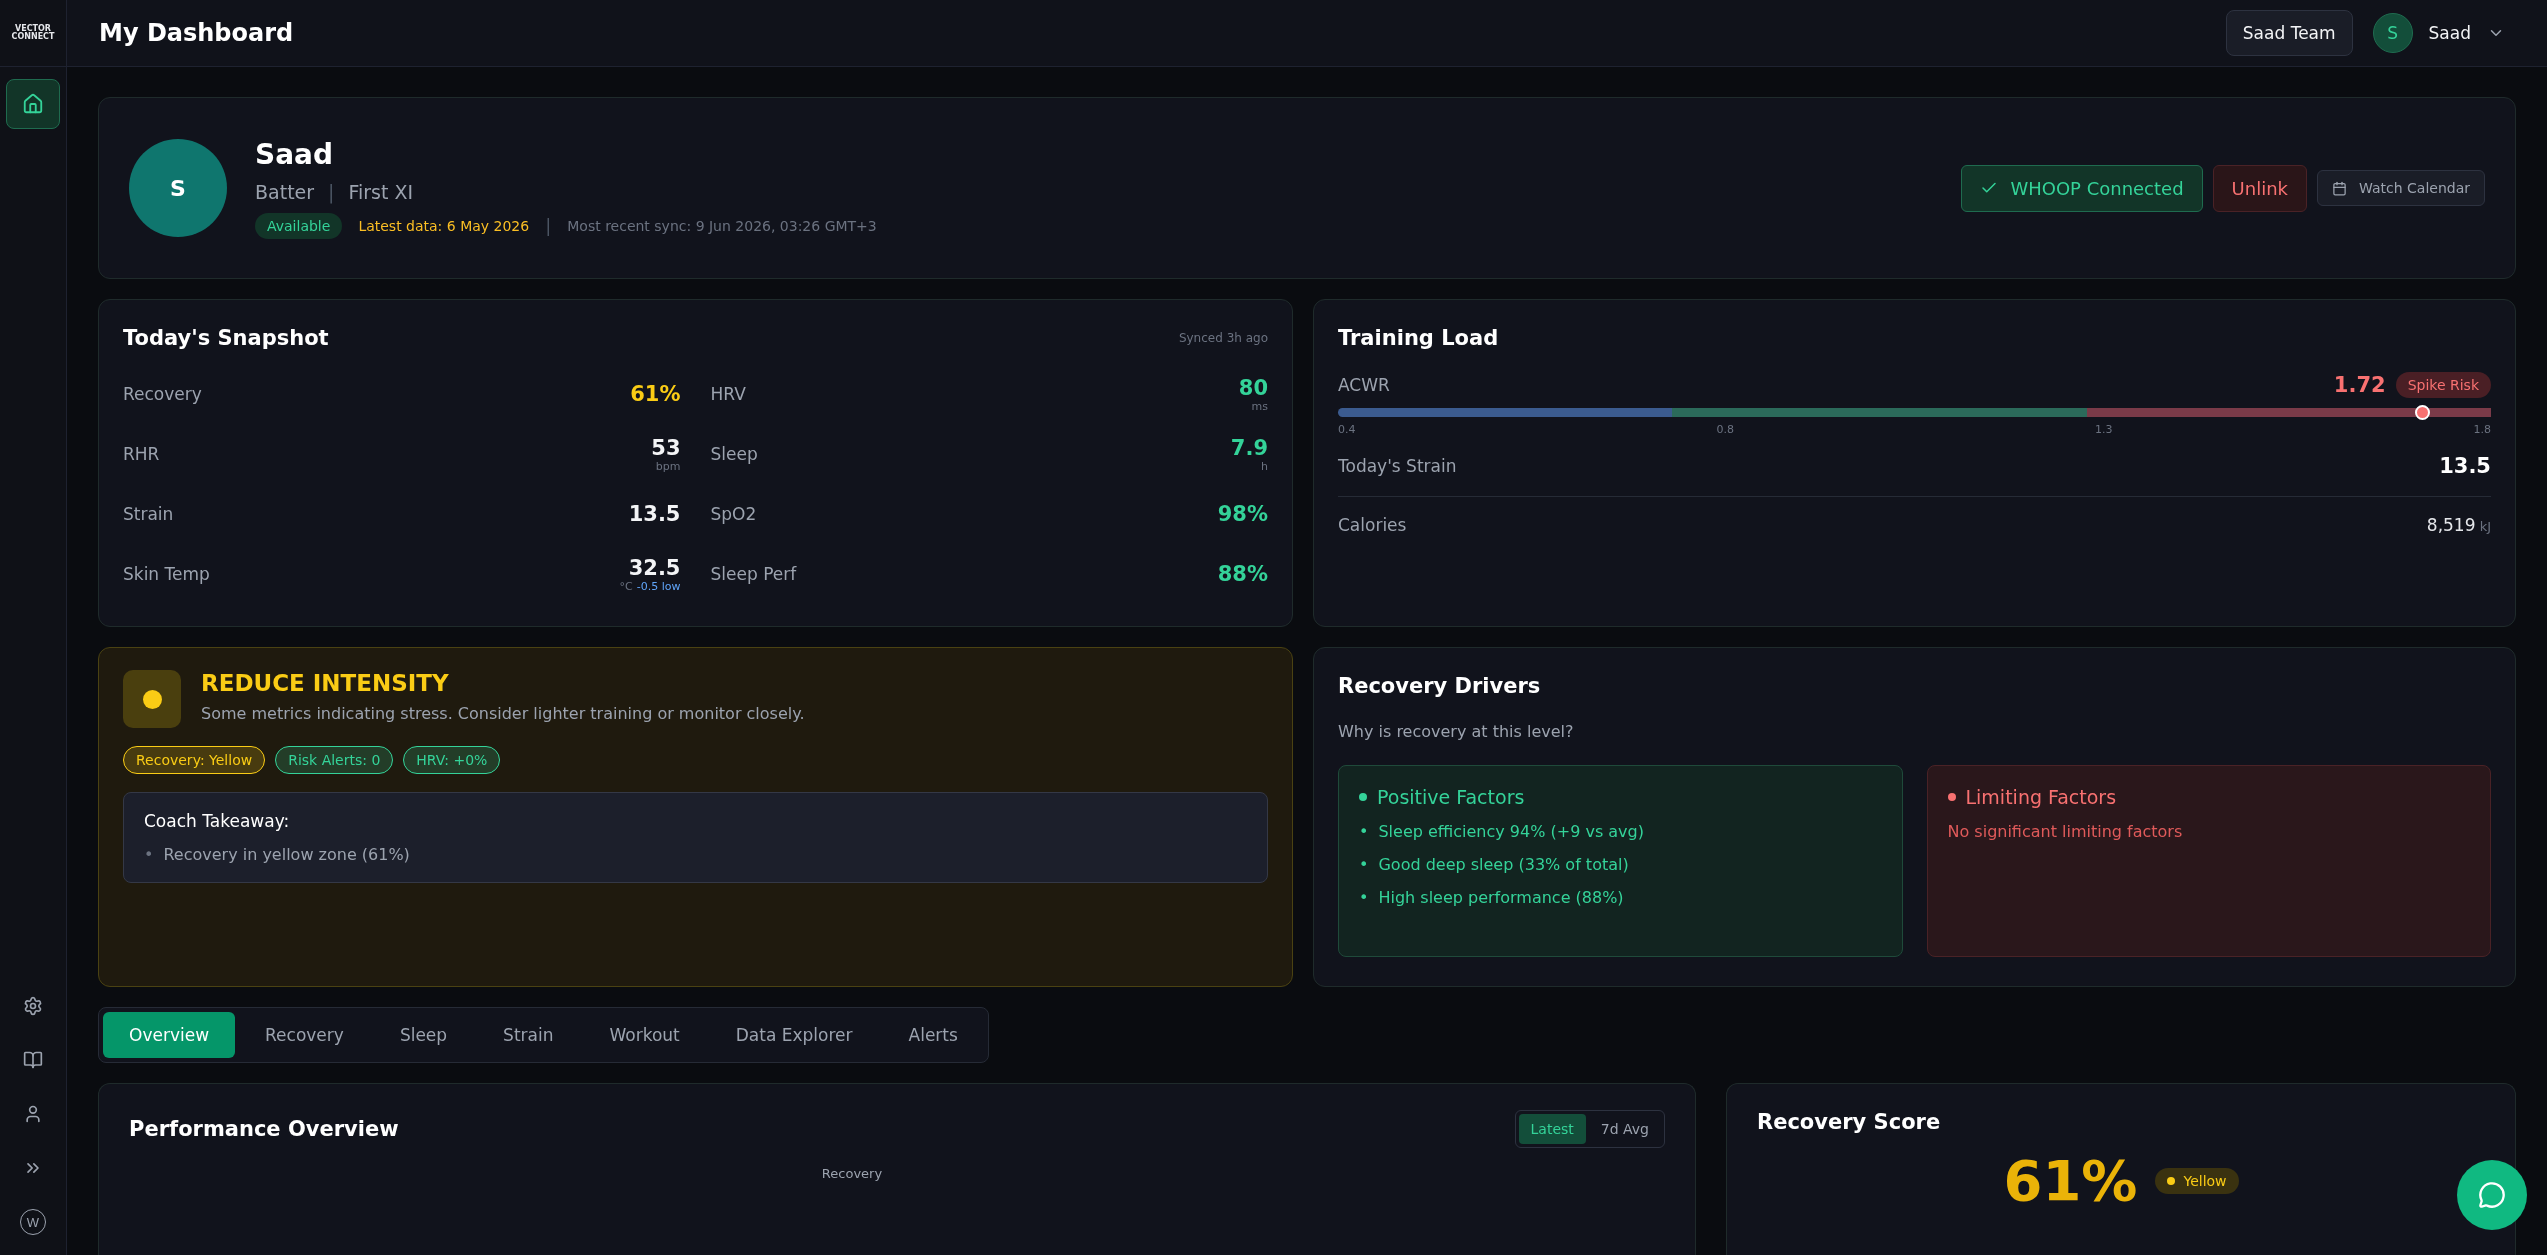  What do you see at coordinates (33, 1114) in the screenshot?
I see `user-icon` at bounding box center [33, 1114].